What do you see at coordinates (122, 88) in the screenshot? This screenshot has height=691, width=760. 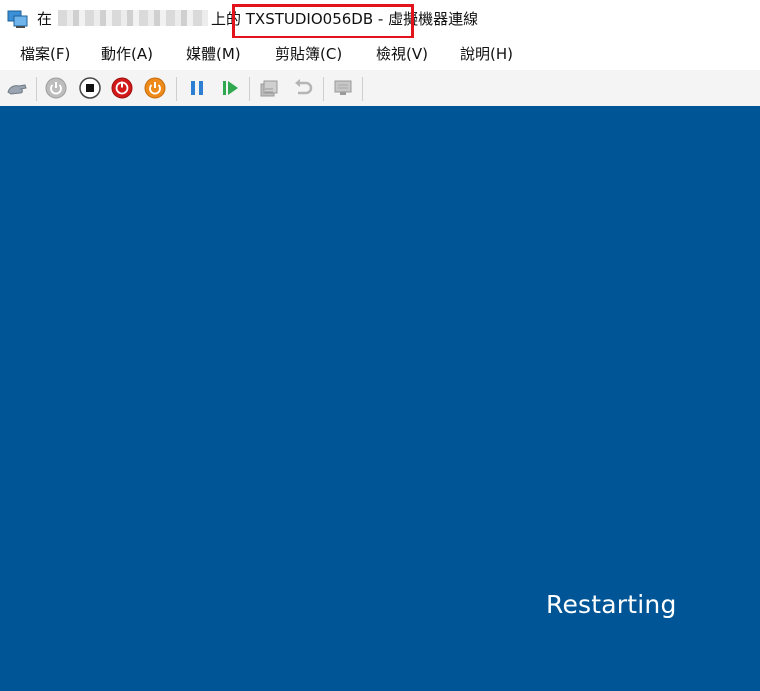 I see `shut-down-icon` at bounding box center [122, 88].